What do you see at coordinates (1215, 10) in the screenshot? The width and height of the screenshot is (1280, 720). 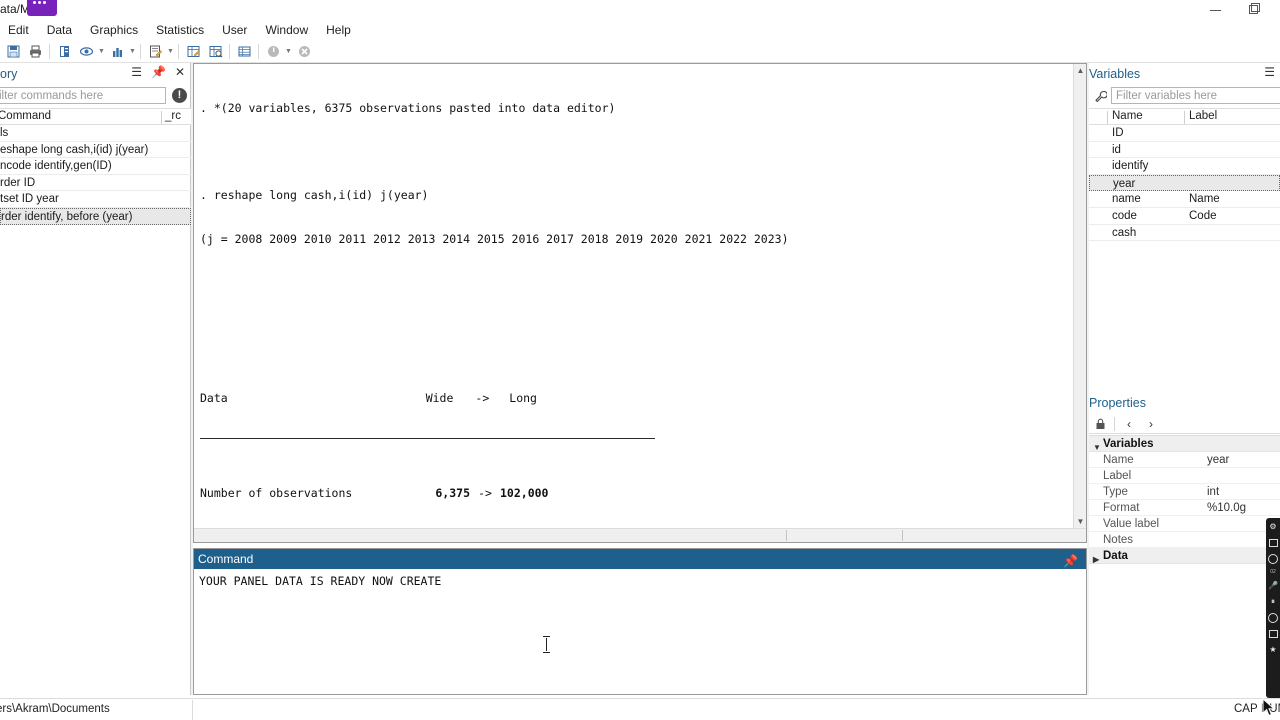 I see `minimize-button` at bounding box center [1215, 10].